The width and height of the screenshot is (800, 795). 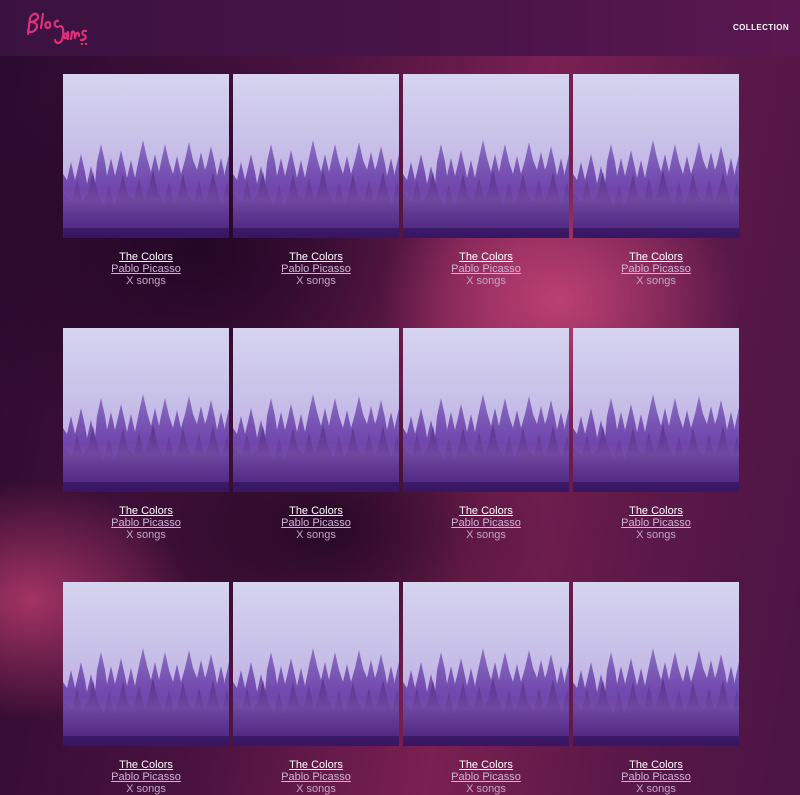 What do you see at coordinates (400, 28) in the screenshot?
I see `navbar: COLLECTION` at bounding box center [400, 28].